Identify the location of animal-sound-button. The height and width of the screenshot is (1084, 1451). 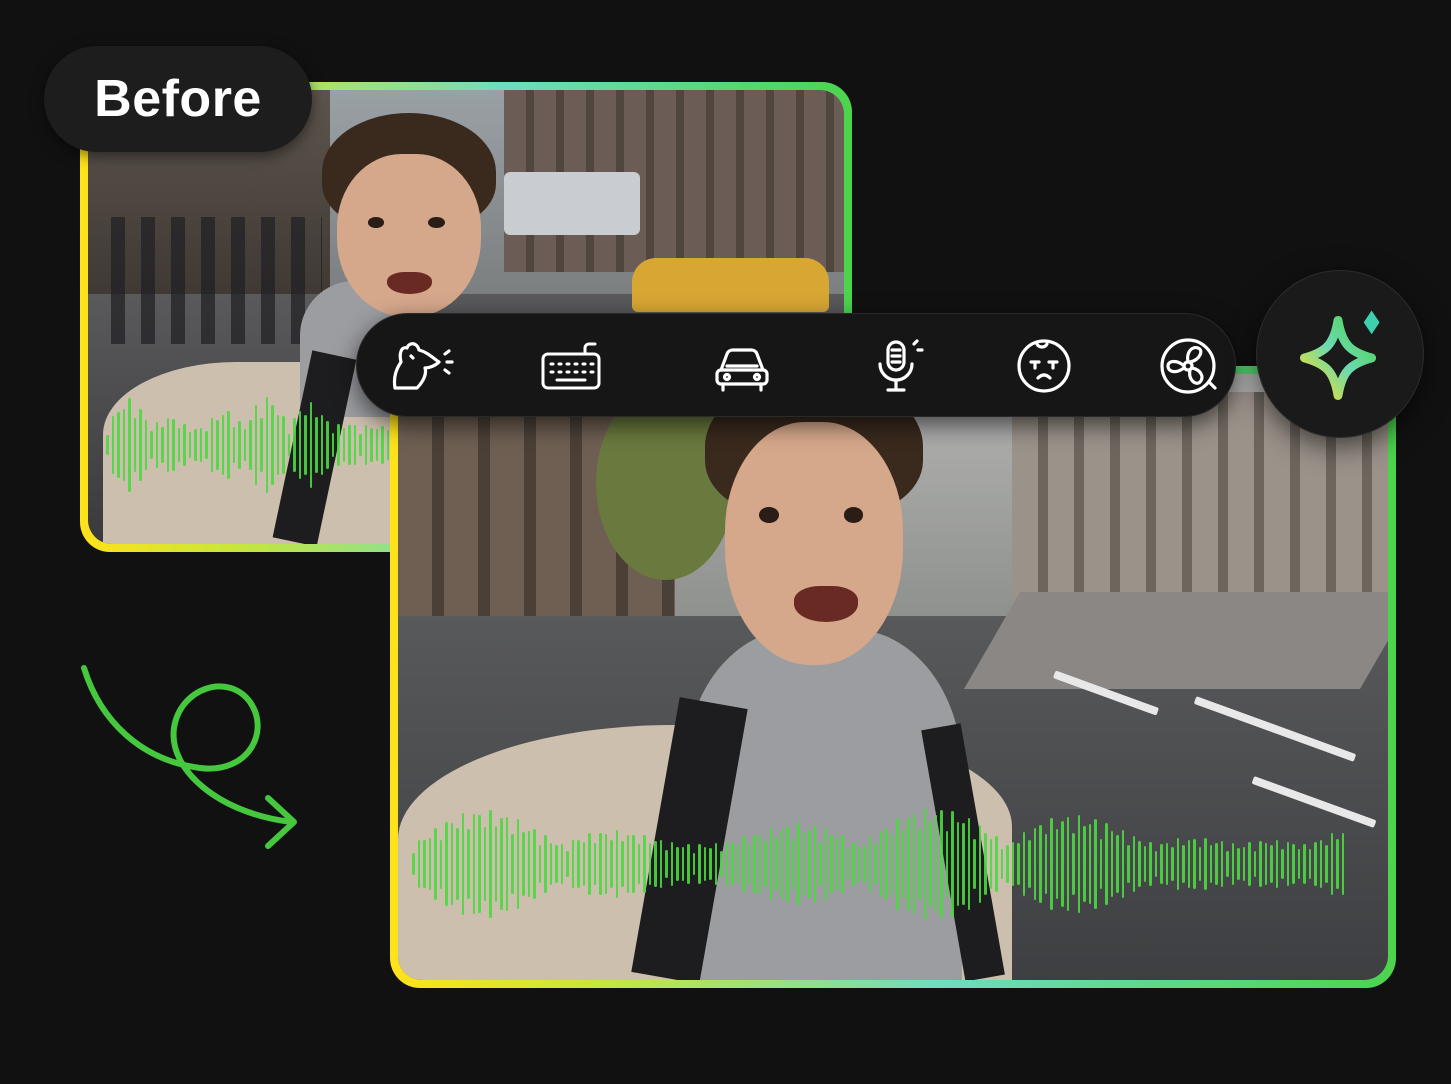
(422, 366).